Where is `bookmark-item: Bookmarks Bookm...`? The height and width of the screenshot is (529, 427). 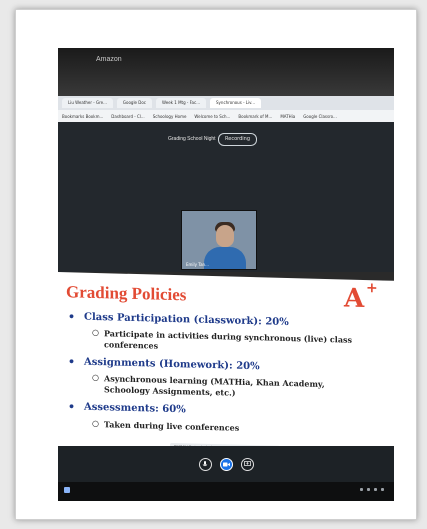 bookmark-item: Bookmarks Bookm... is located at coordinates (82, 116).